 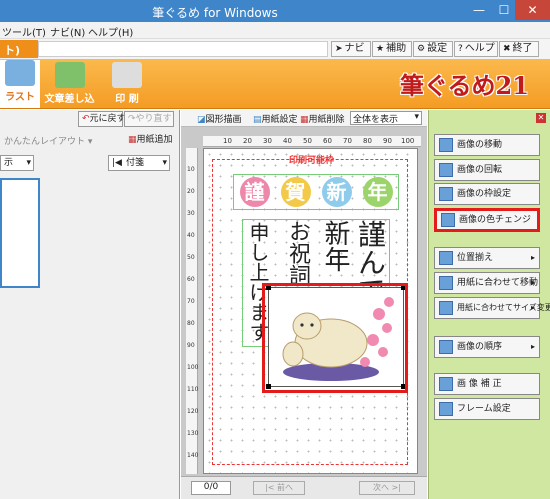 I want to click on sheet-delete-icon: ▦, so click(x=304, y=120).